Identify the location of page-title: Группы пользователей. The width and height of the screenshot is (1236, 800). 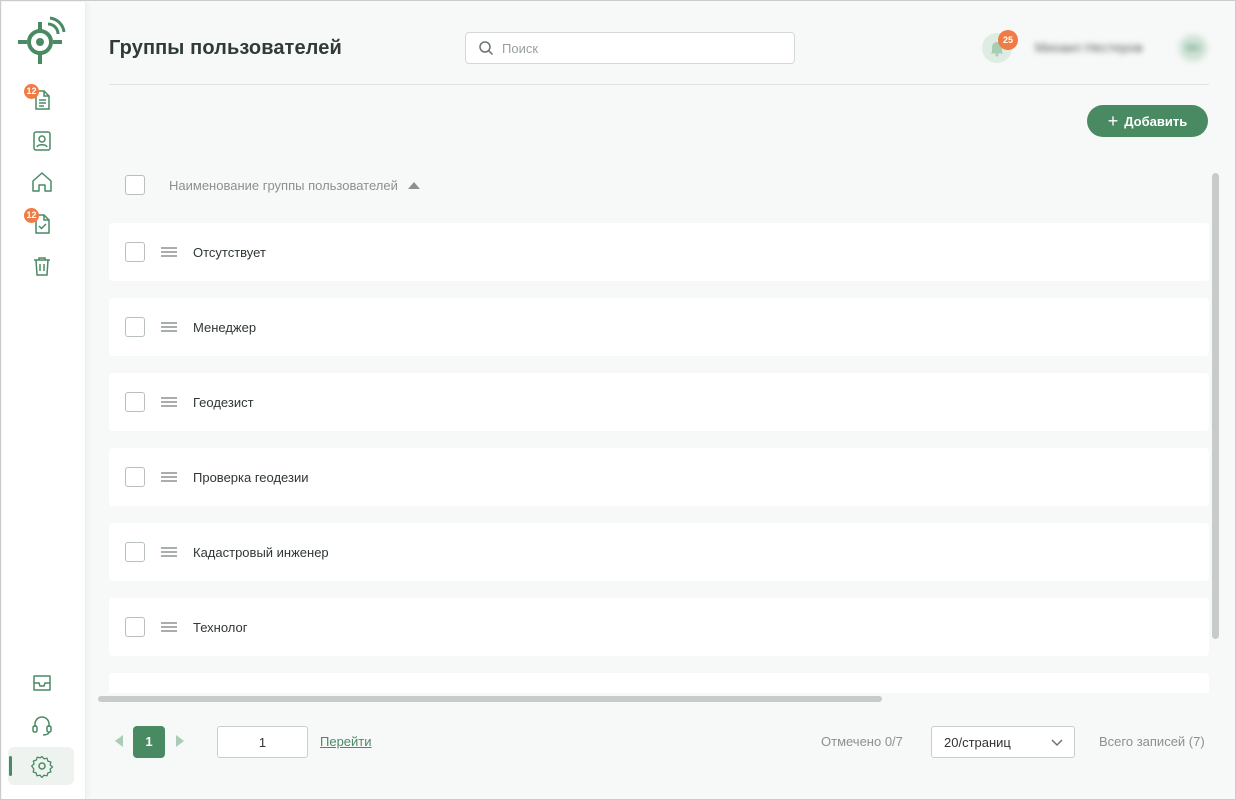
(225, 48).